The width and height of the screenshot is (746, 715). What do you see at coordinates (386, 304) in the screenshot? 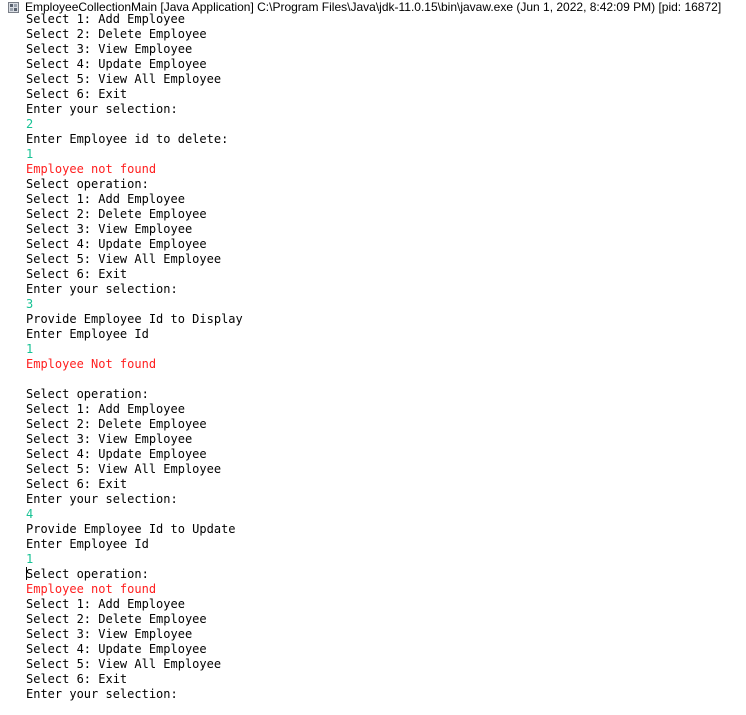
I see `console-input-line: 3` at bounding box center [386, 304].